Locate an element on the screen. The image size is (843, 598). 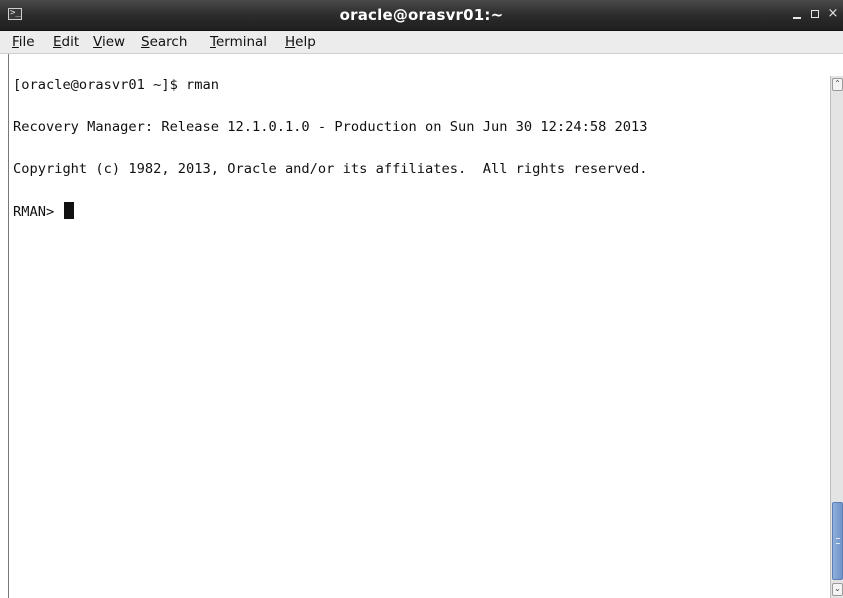
menu-edit-label: dit is located at coordinates (70, 42).